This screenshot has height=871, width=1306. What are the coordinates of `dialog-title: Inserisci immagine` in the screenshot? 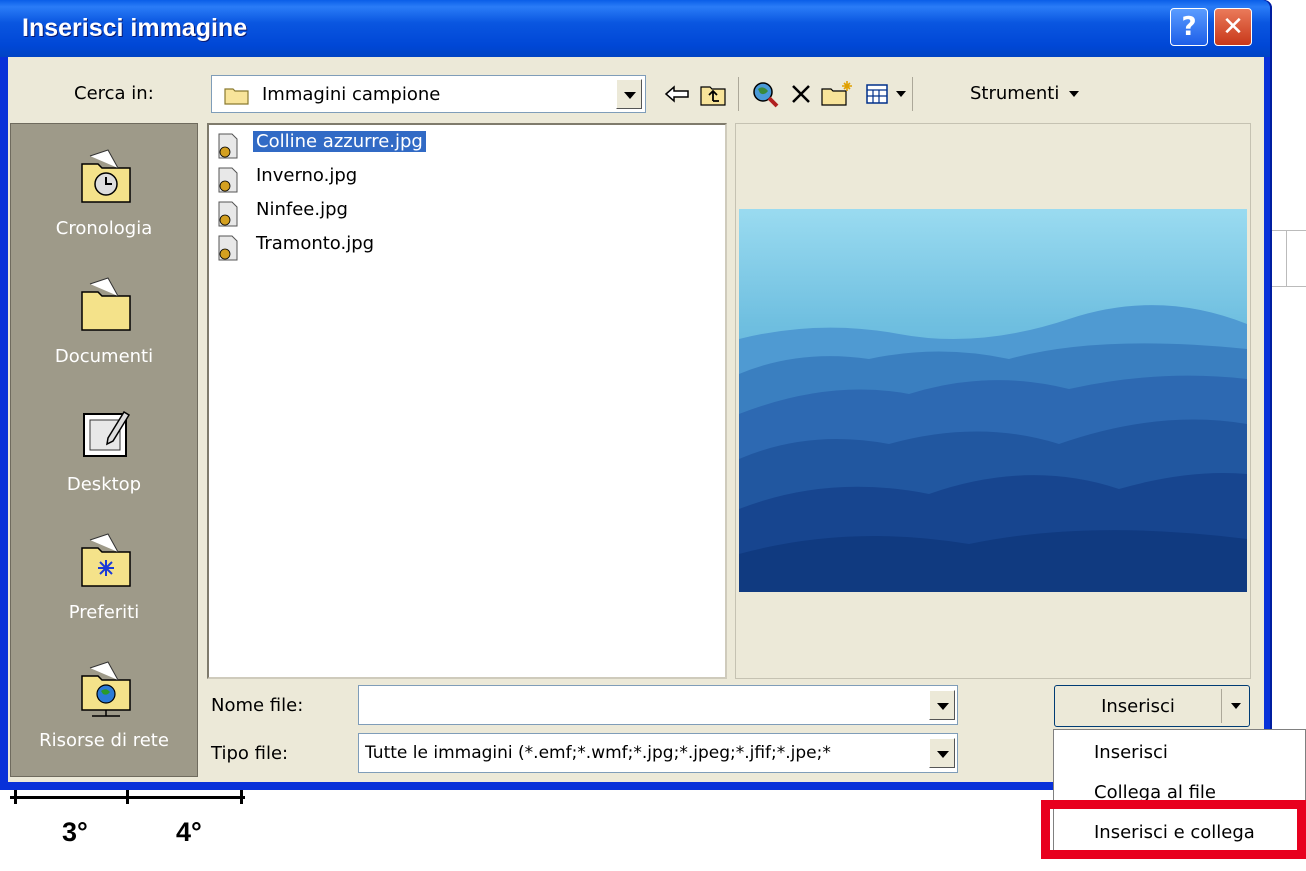 It's located at (135, 28).